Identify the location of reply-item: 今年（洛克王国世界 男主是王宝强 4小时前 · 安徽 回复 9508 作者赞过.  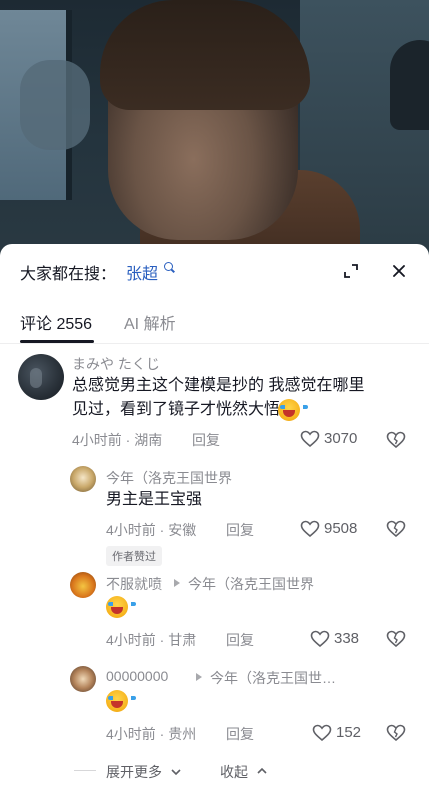
(214, 518).